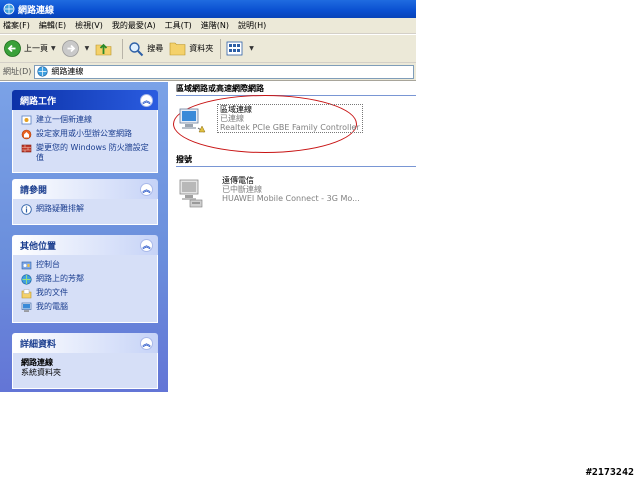  Describe the element at coordinates (86, 307) in the screenshot. I see `link-my-computer: 我的電腦` at that location.